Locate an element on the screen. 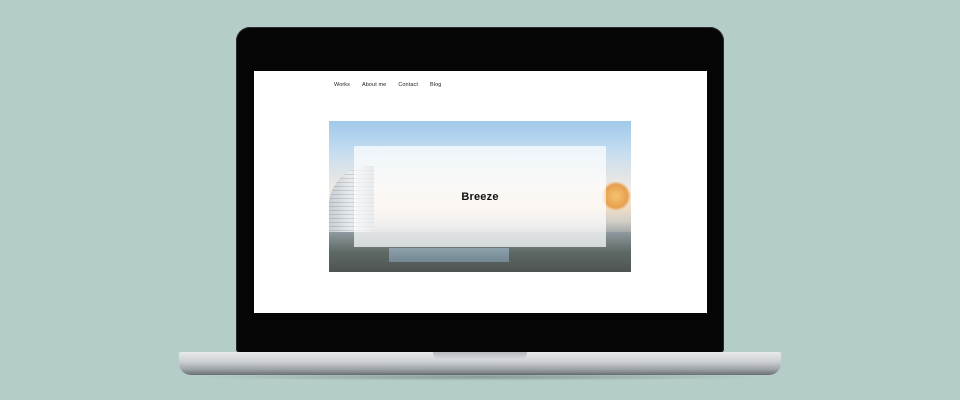 This screenshot has width=960, height=400. hero-panel: Breeze is located at coordinates (480, 196).